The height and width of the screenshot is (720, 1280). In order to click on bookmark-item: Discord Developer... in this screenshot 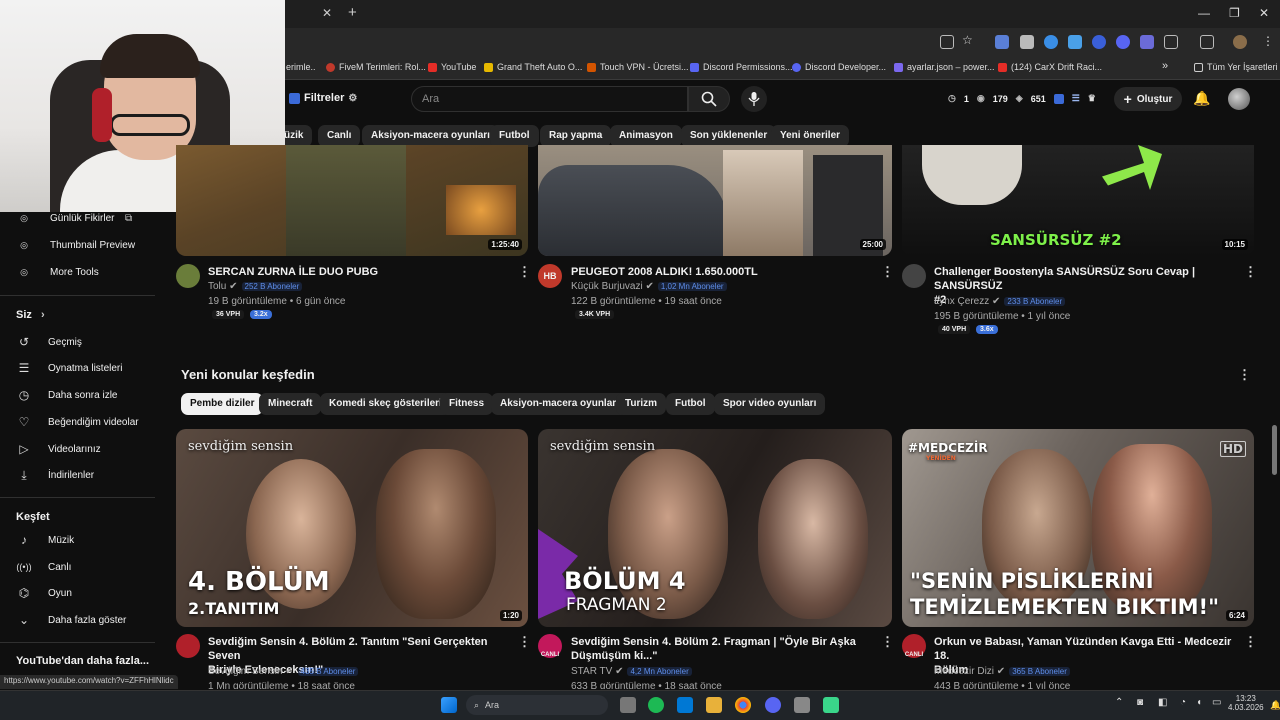, I will do `click(839, 67)`.